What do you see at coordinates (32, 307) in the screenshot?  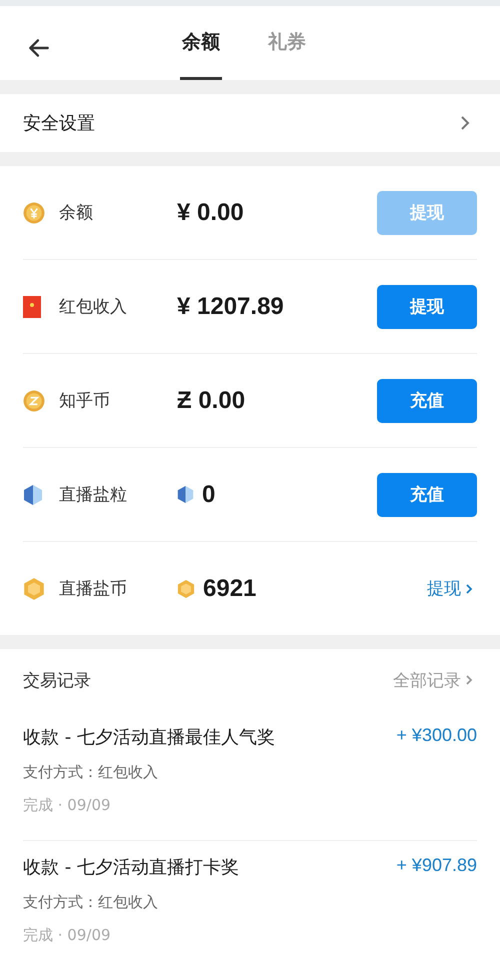 I see `envelope-icon` at bounding box center [32, 307].